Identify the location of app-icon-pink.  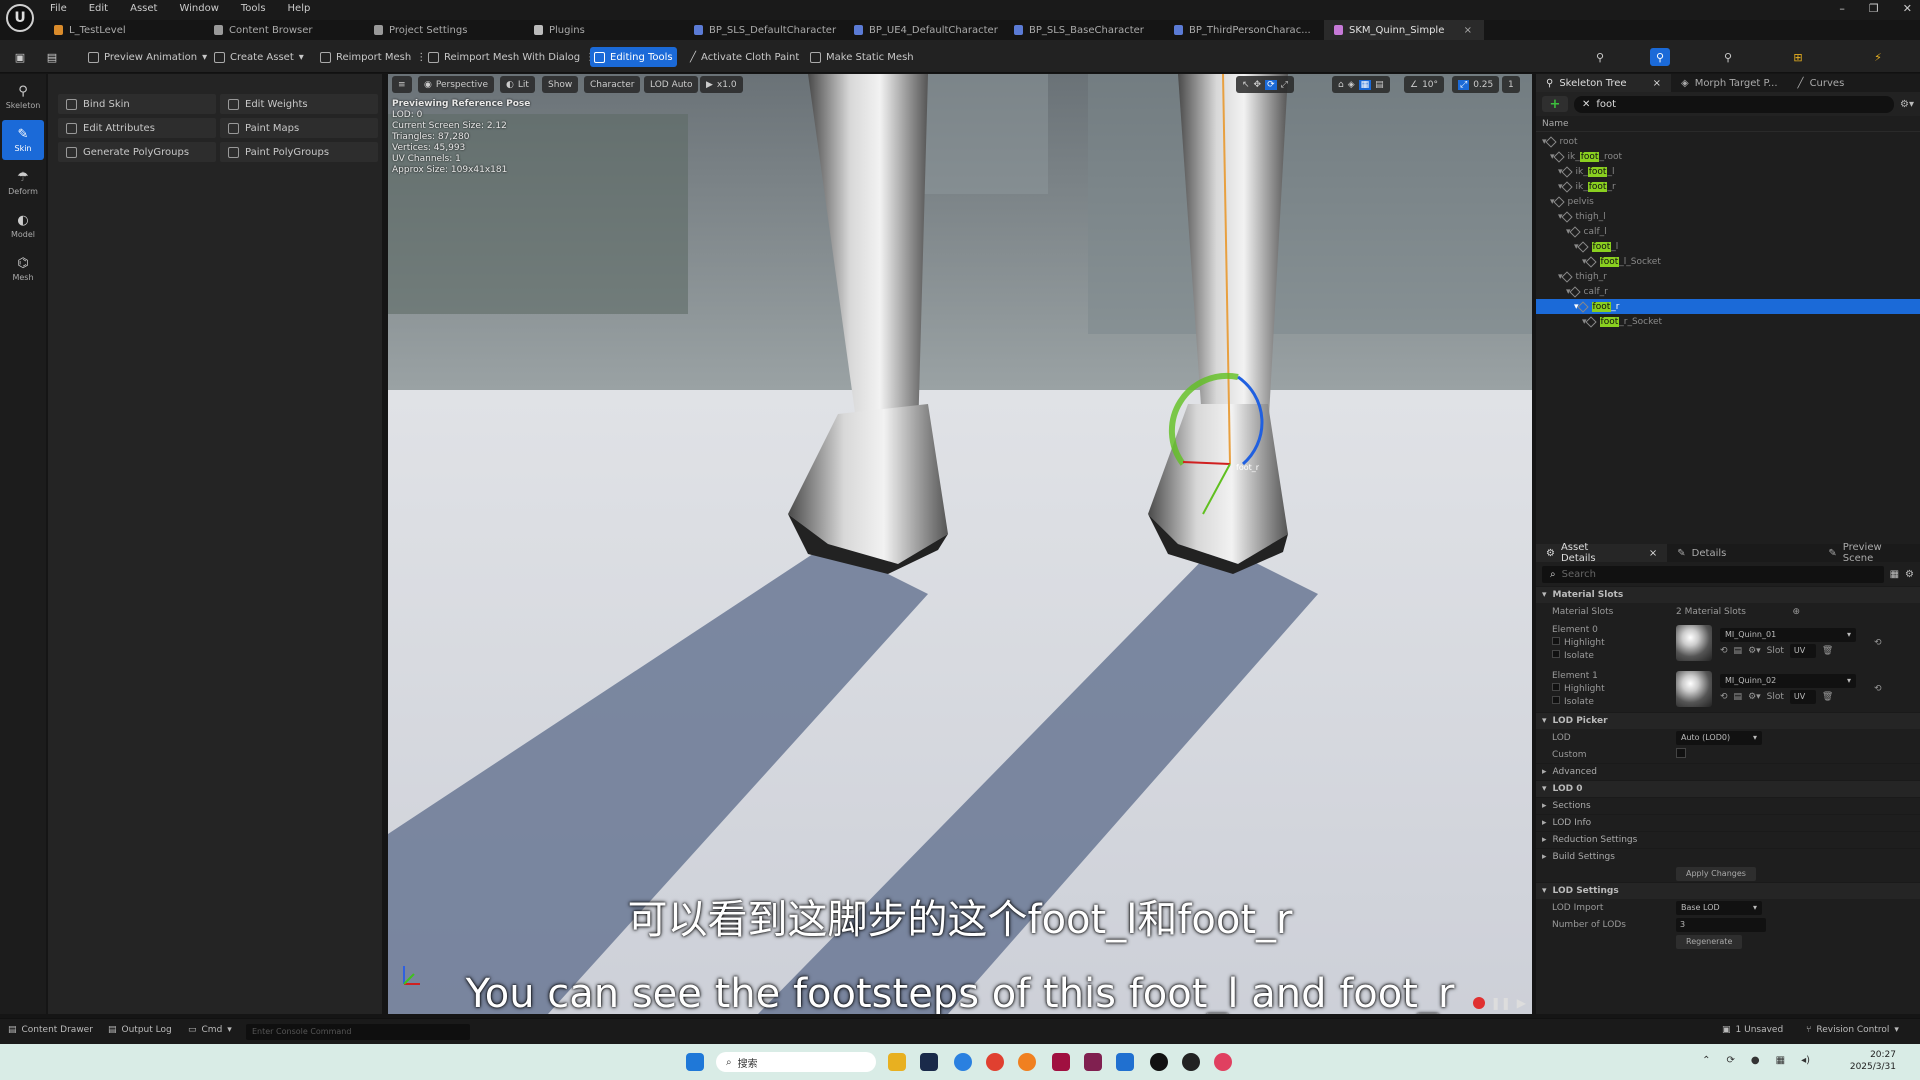
(1223, 1062).